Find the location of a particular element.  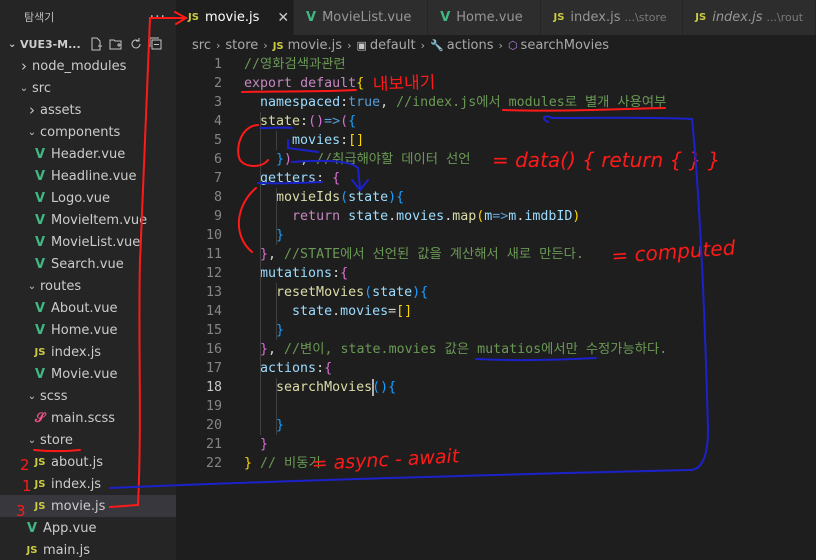

file-item: V Logo.vue is located at coordinates (88, 198).